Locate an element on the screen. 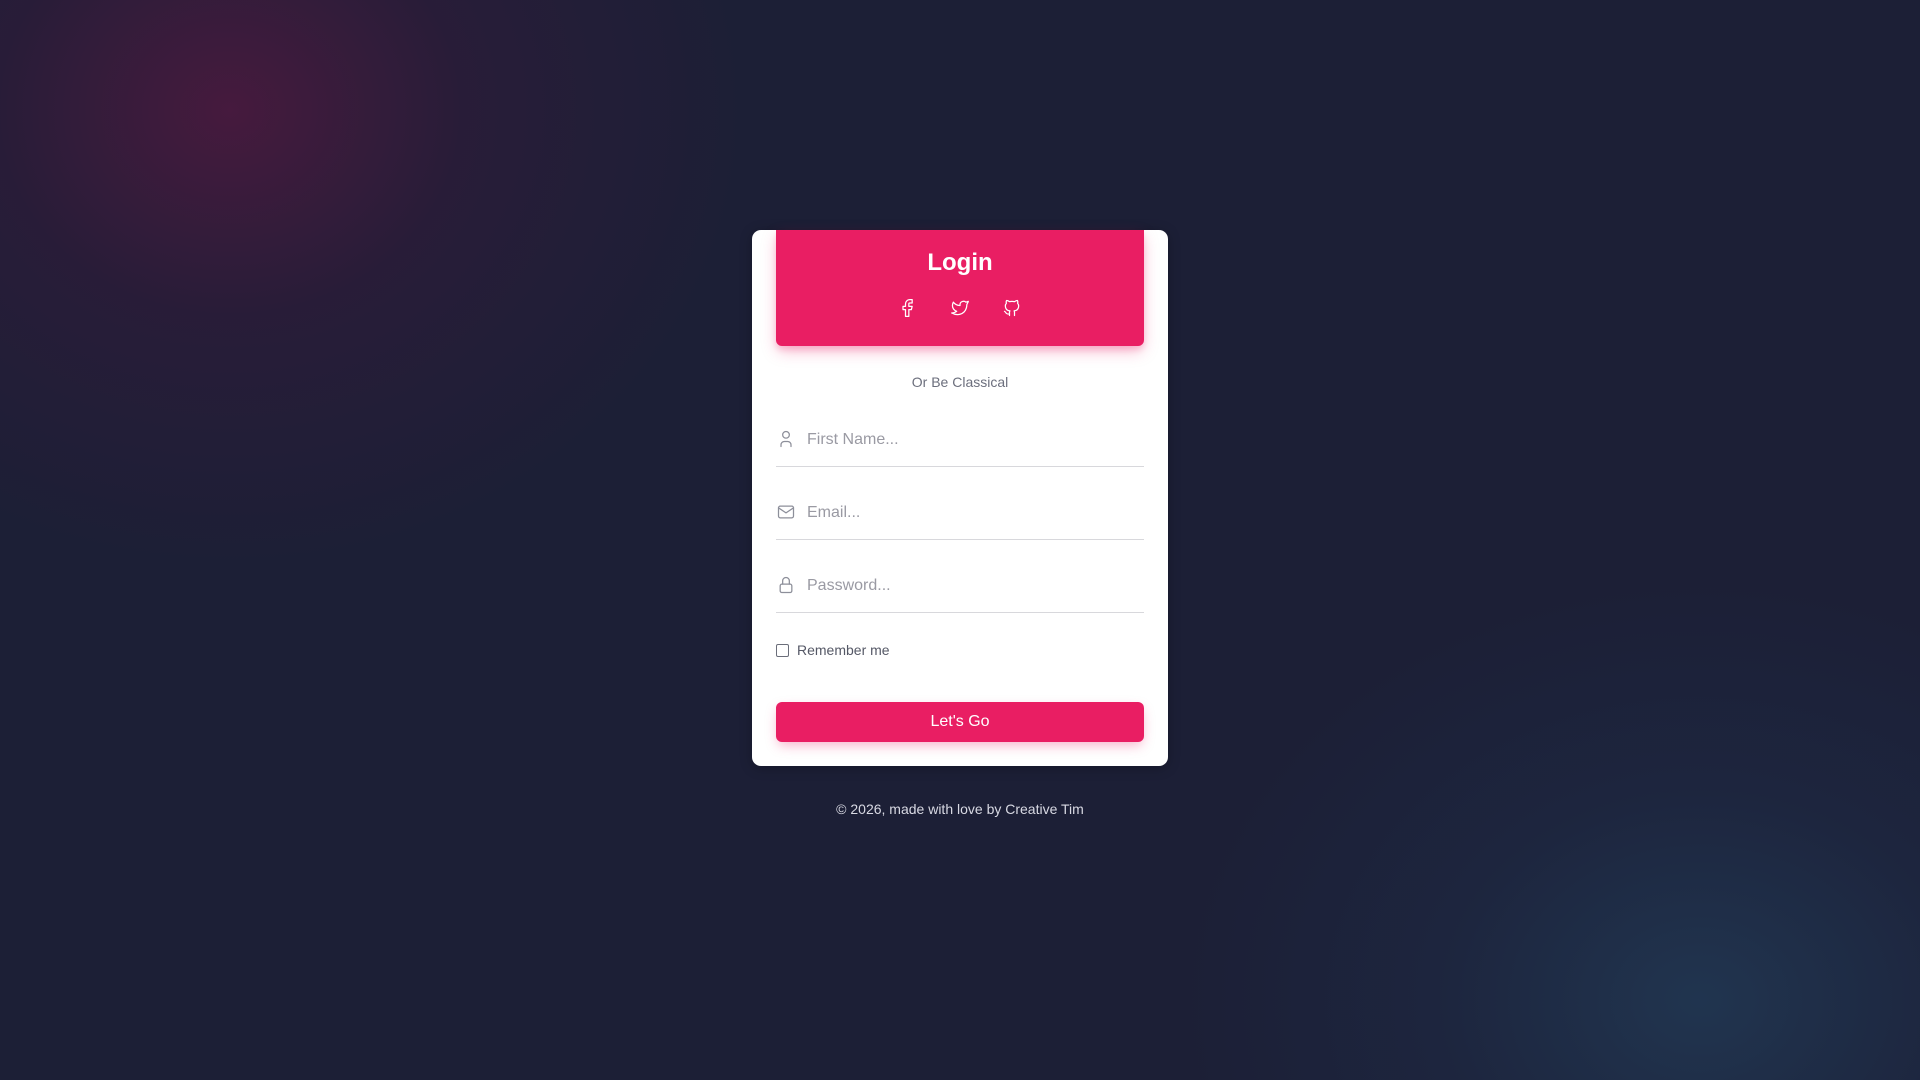 The width and height of the screenshot is (1920, 1080). facebook-icon is located at coordinates (908, 310).